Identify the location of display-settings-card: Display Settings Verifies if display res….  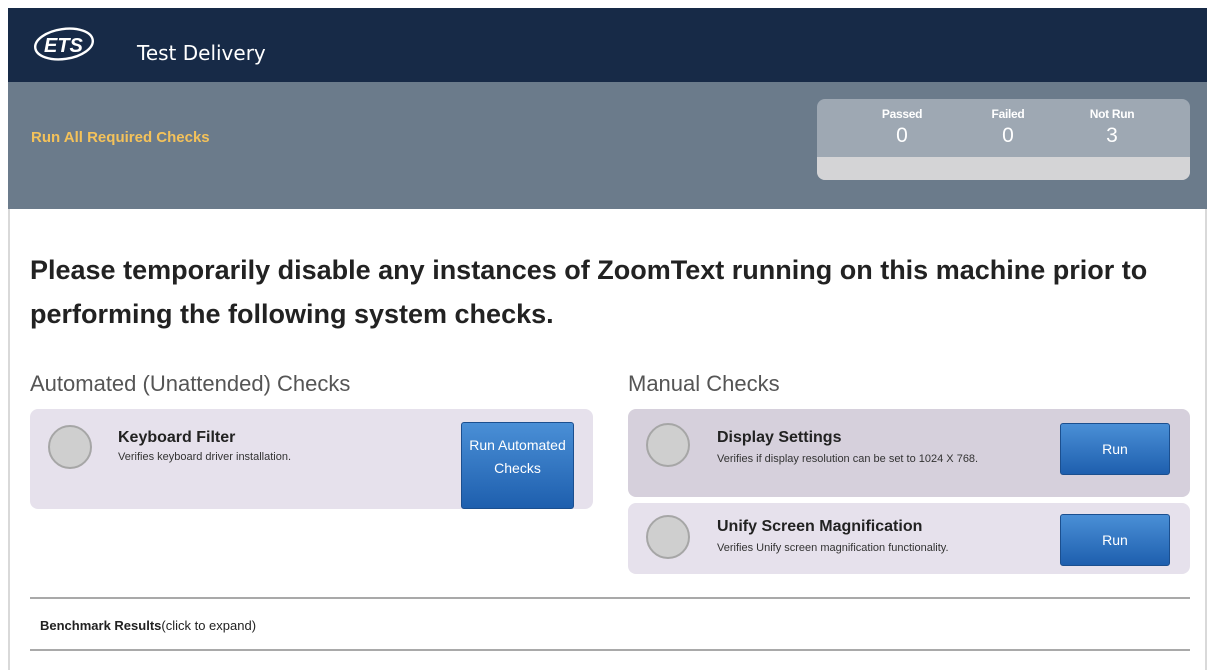
(909, 453).